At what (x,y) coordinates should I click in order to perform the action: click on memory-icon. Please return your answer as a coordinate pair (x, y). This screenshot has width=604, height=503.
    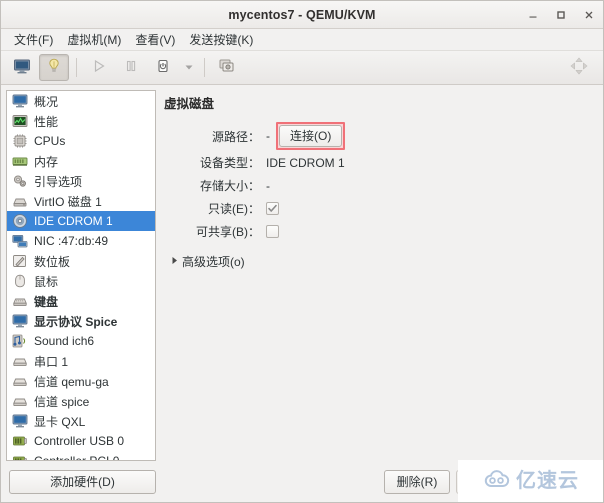
    Looking at the image, I should click on (20, 161).